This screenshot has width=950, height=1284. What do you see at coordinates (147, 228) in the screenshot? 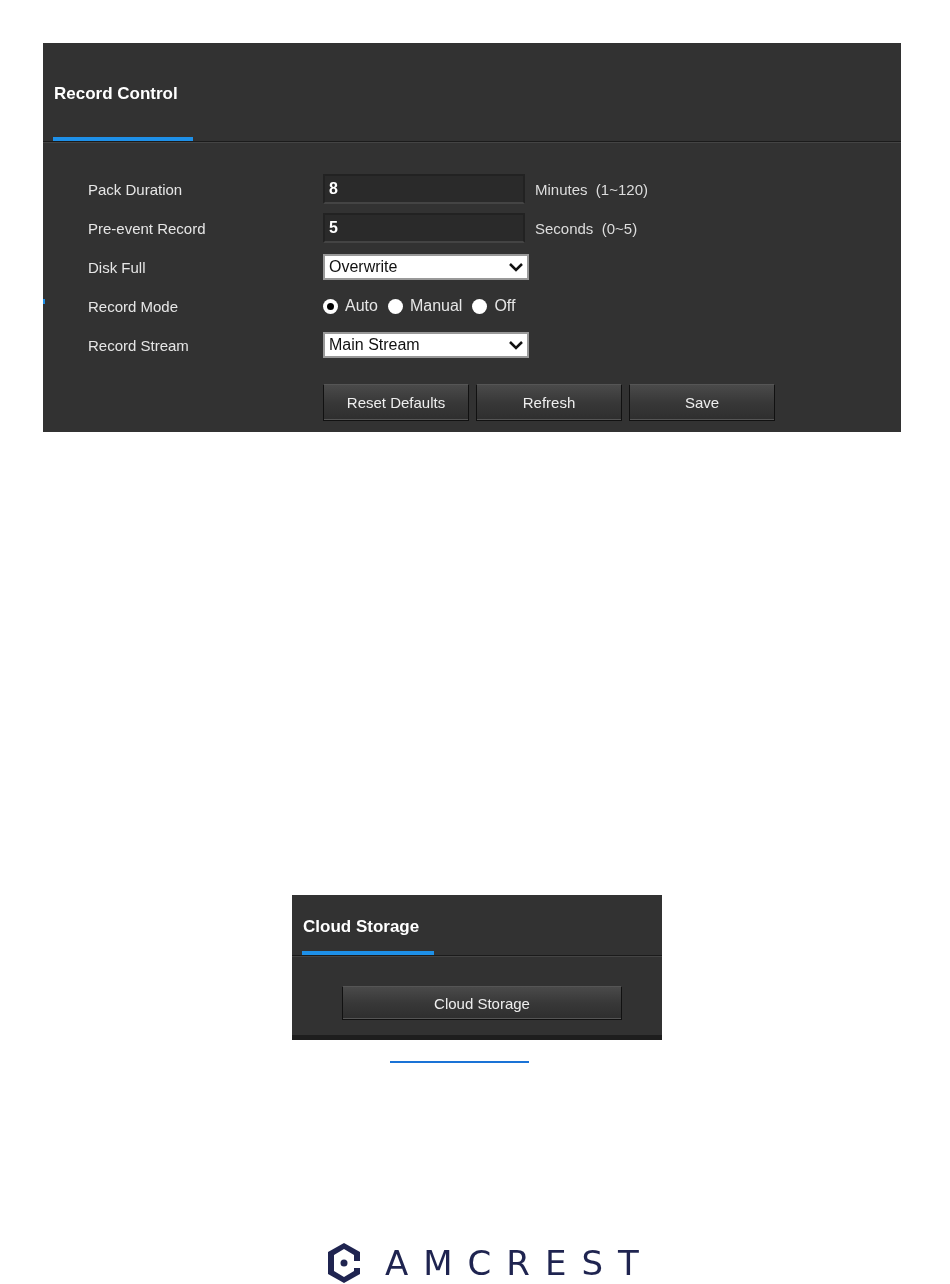
I see `field-label: Pre-event Record` at bounding box center [147, 228].